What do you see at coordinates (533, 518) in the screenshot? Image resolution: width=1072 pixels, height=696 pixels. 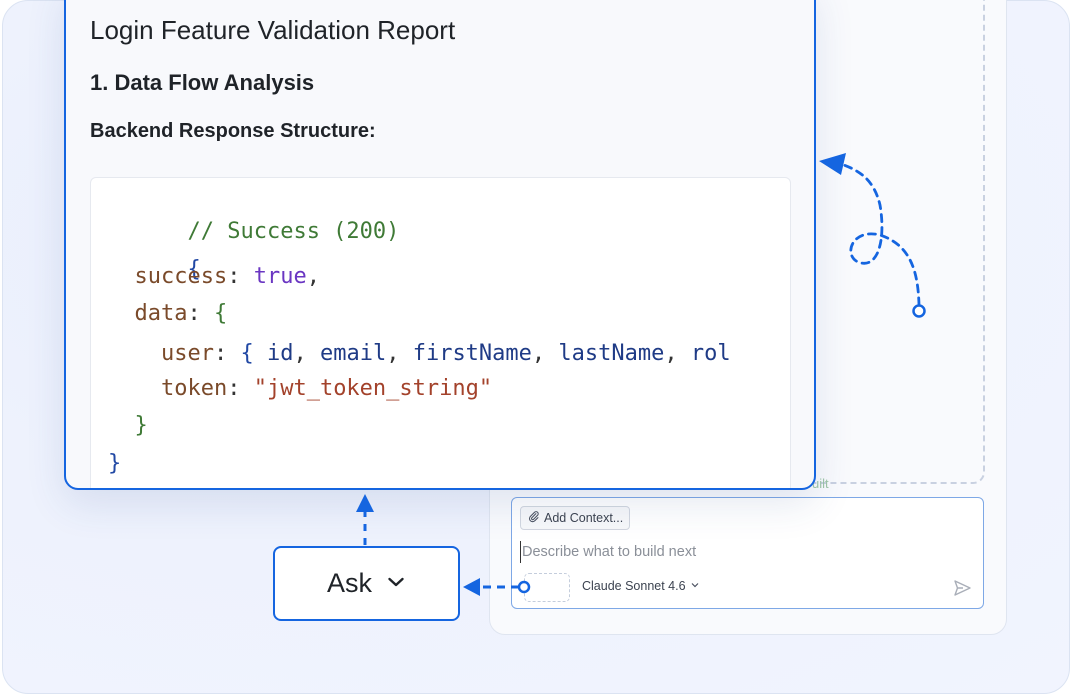 I see `paperclip-icon` at bounding box center [533, 518].